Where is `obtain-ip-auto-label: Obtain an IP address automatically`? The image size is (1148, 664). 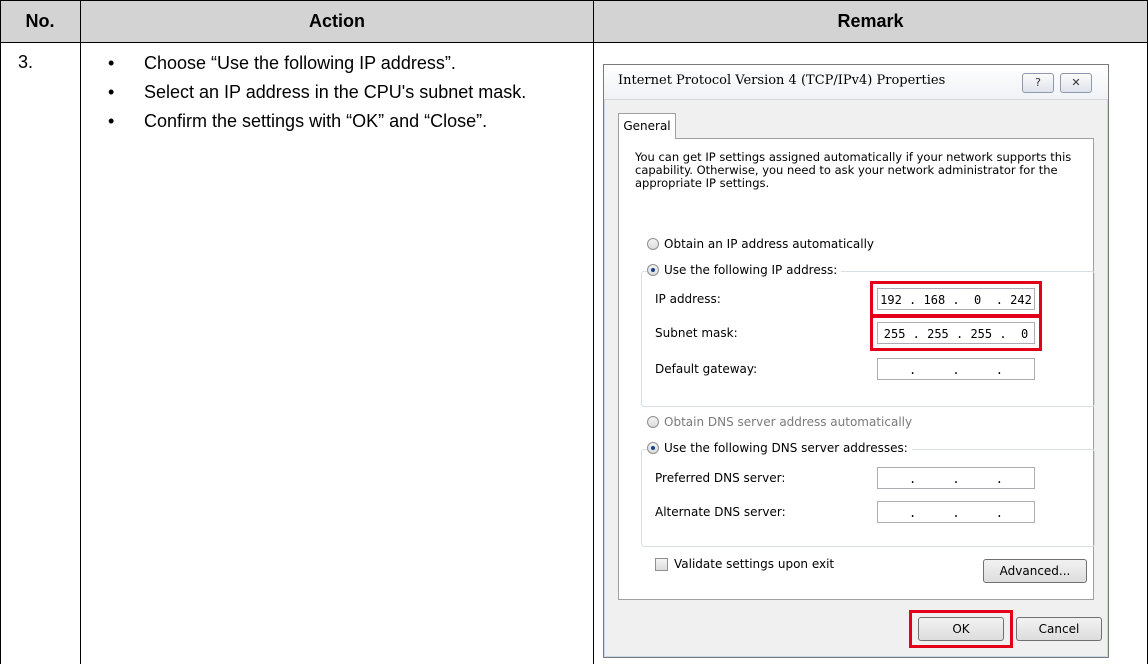 obtain-ip-auto-label: Obtain an IP address automatically is located at coordinates (769, 244).